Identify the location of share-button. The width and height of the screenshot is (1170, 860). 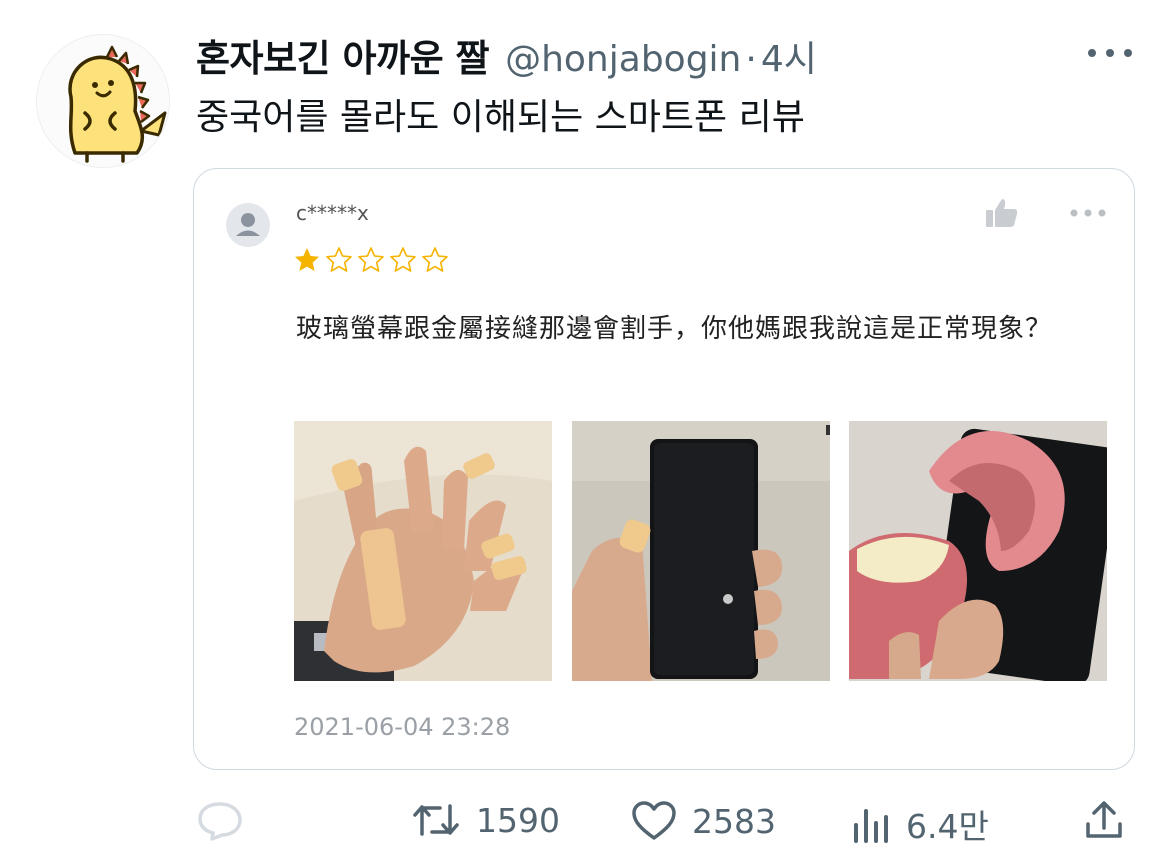
(1104, 820).